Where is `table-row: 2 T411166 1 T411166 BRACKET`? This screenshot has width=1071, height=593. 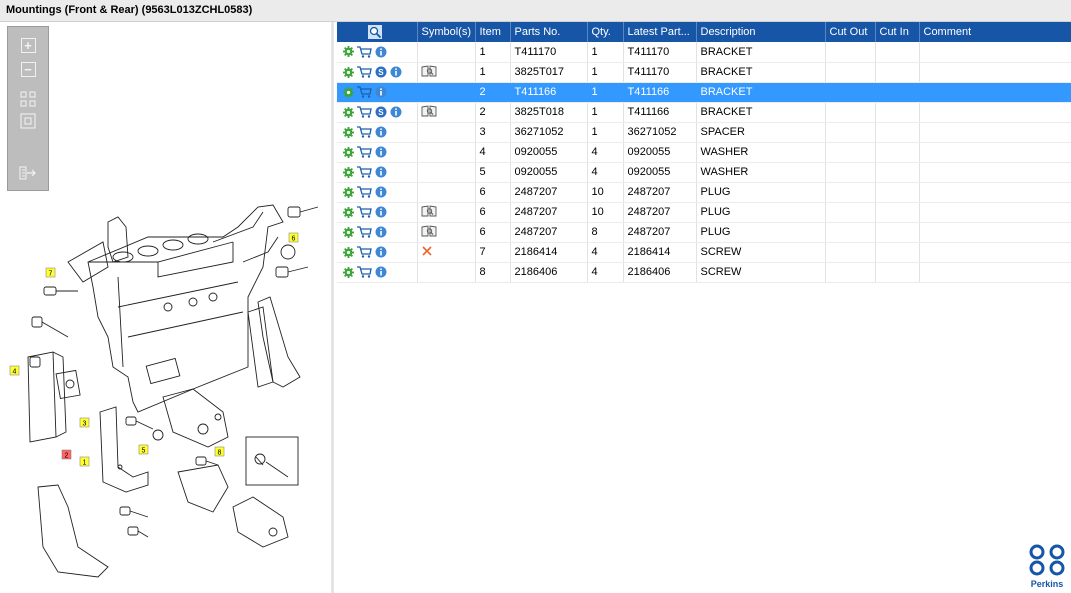
table-row: 2 T411166 1 T411166 BRACKET is located at coordinates (704, 92).